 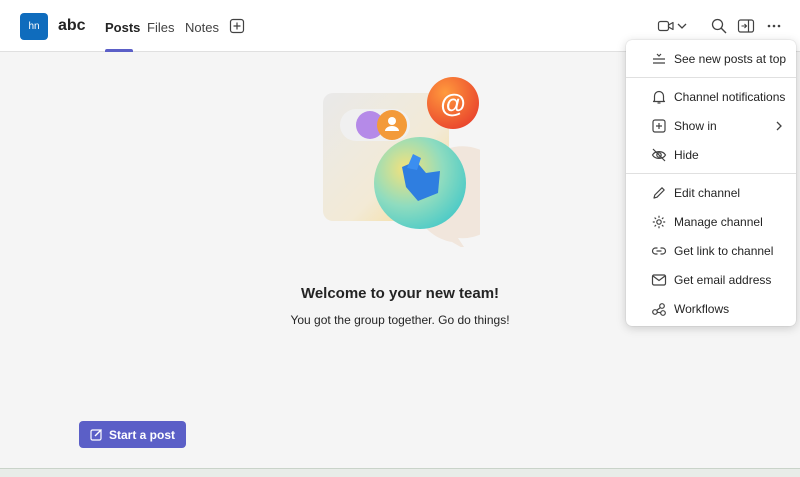 What do you see at coordinates (719, 26) in the screenshot?
I see `search-icon` at bounding box center [719, 26].